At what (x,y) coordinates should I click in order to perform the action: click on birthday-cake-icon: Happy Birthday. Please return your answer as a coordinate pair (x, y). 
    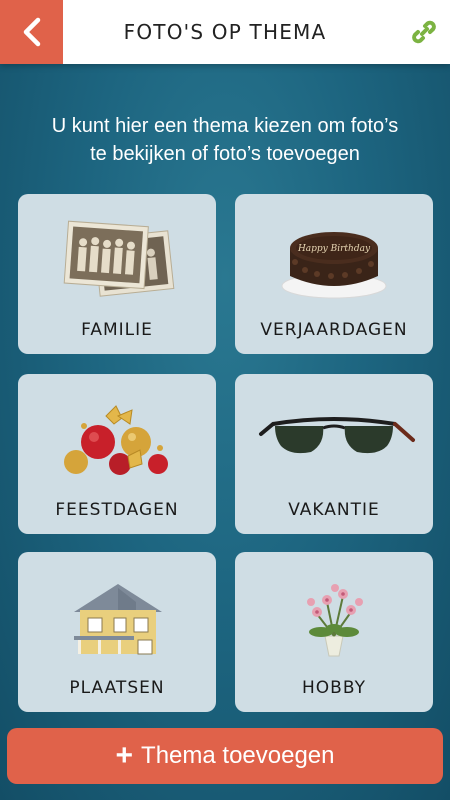
    Looking at the image, I should click on (334, 265).